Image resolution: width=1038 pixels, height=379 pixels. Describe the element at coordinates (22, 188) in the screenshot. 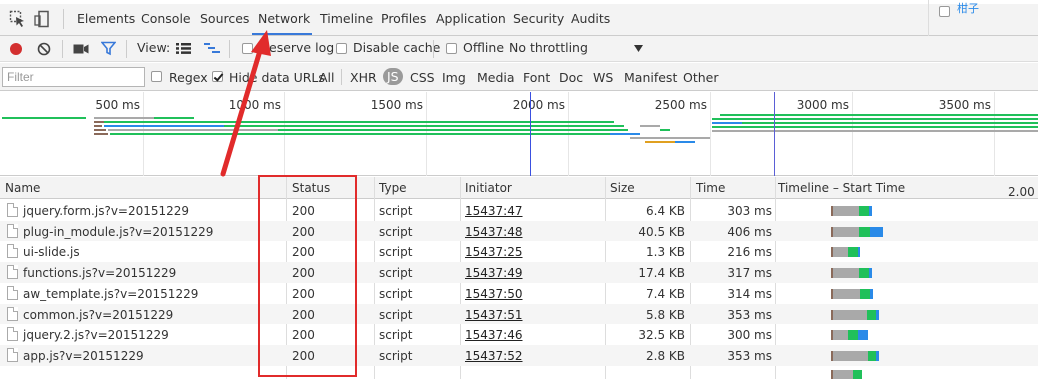

I see `column-header-name: Name` at that location.